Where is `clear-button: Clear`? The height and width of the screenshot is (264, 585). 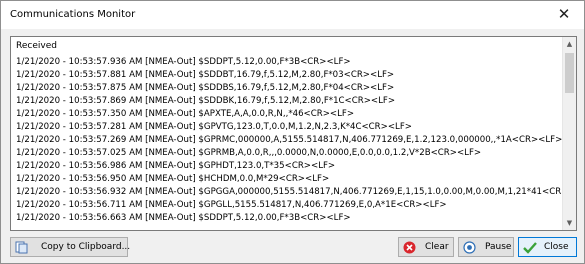 clear-button: Clear is located at coordinates (426, 247).